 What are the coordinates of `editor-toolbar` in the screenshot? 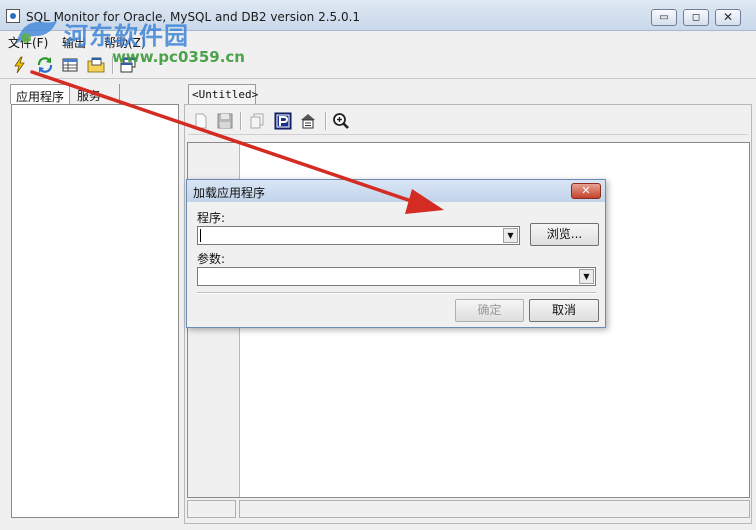 It's located at (468, 121).